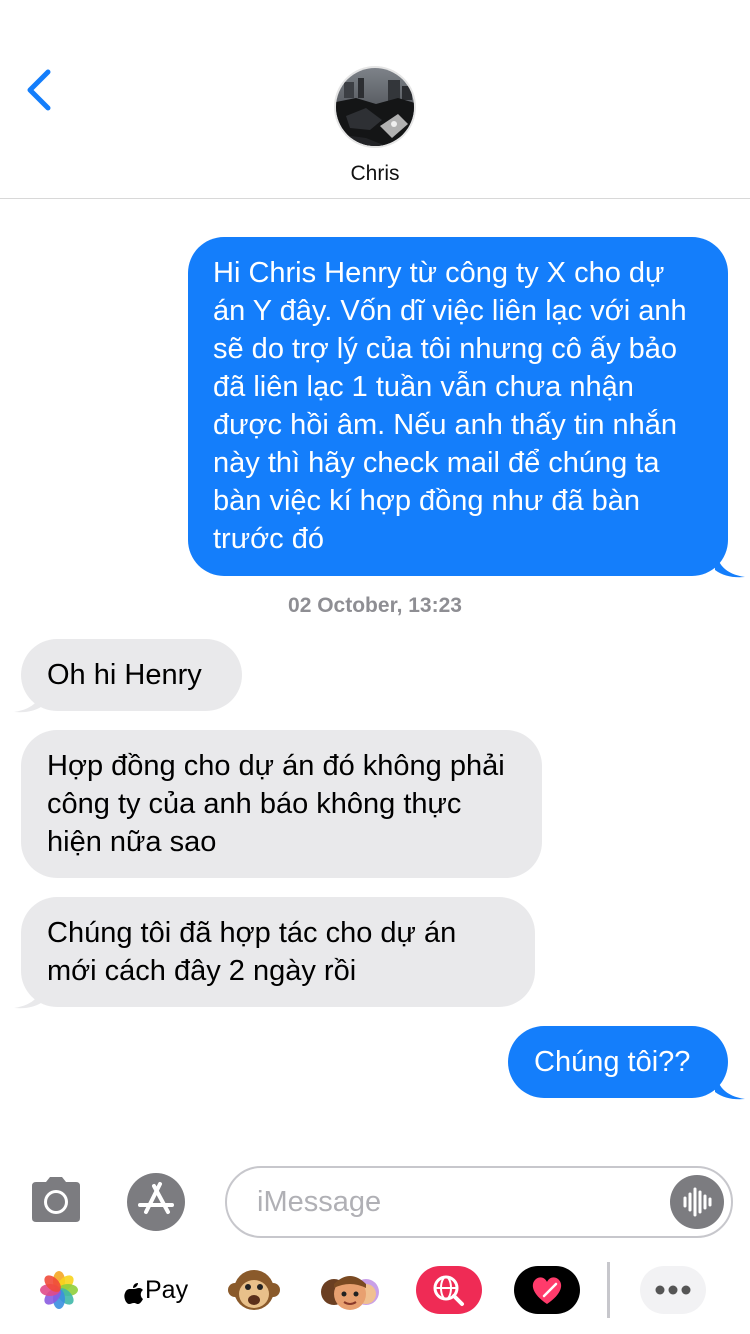 The image size is (750, 1334). I want to click on conversation-header: Chris, so click(375, 99).